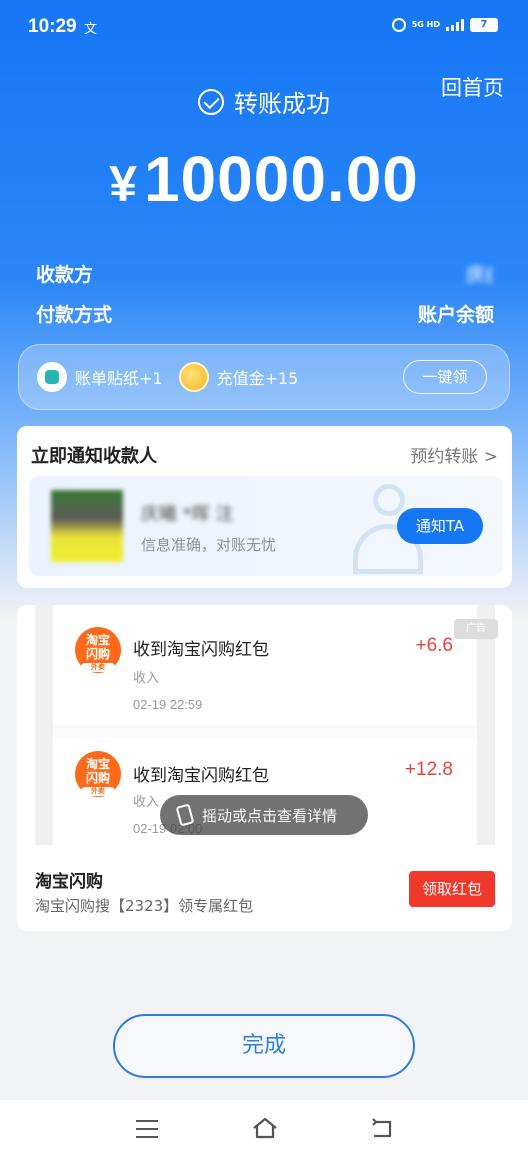 The height and width of the screenshot is (1162, 528). I want to click on shake-hint: 摇动或点击查看详情, so click(264, 815).